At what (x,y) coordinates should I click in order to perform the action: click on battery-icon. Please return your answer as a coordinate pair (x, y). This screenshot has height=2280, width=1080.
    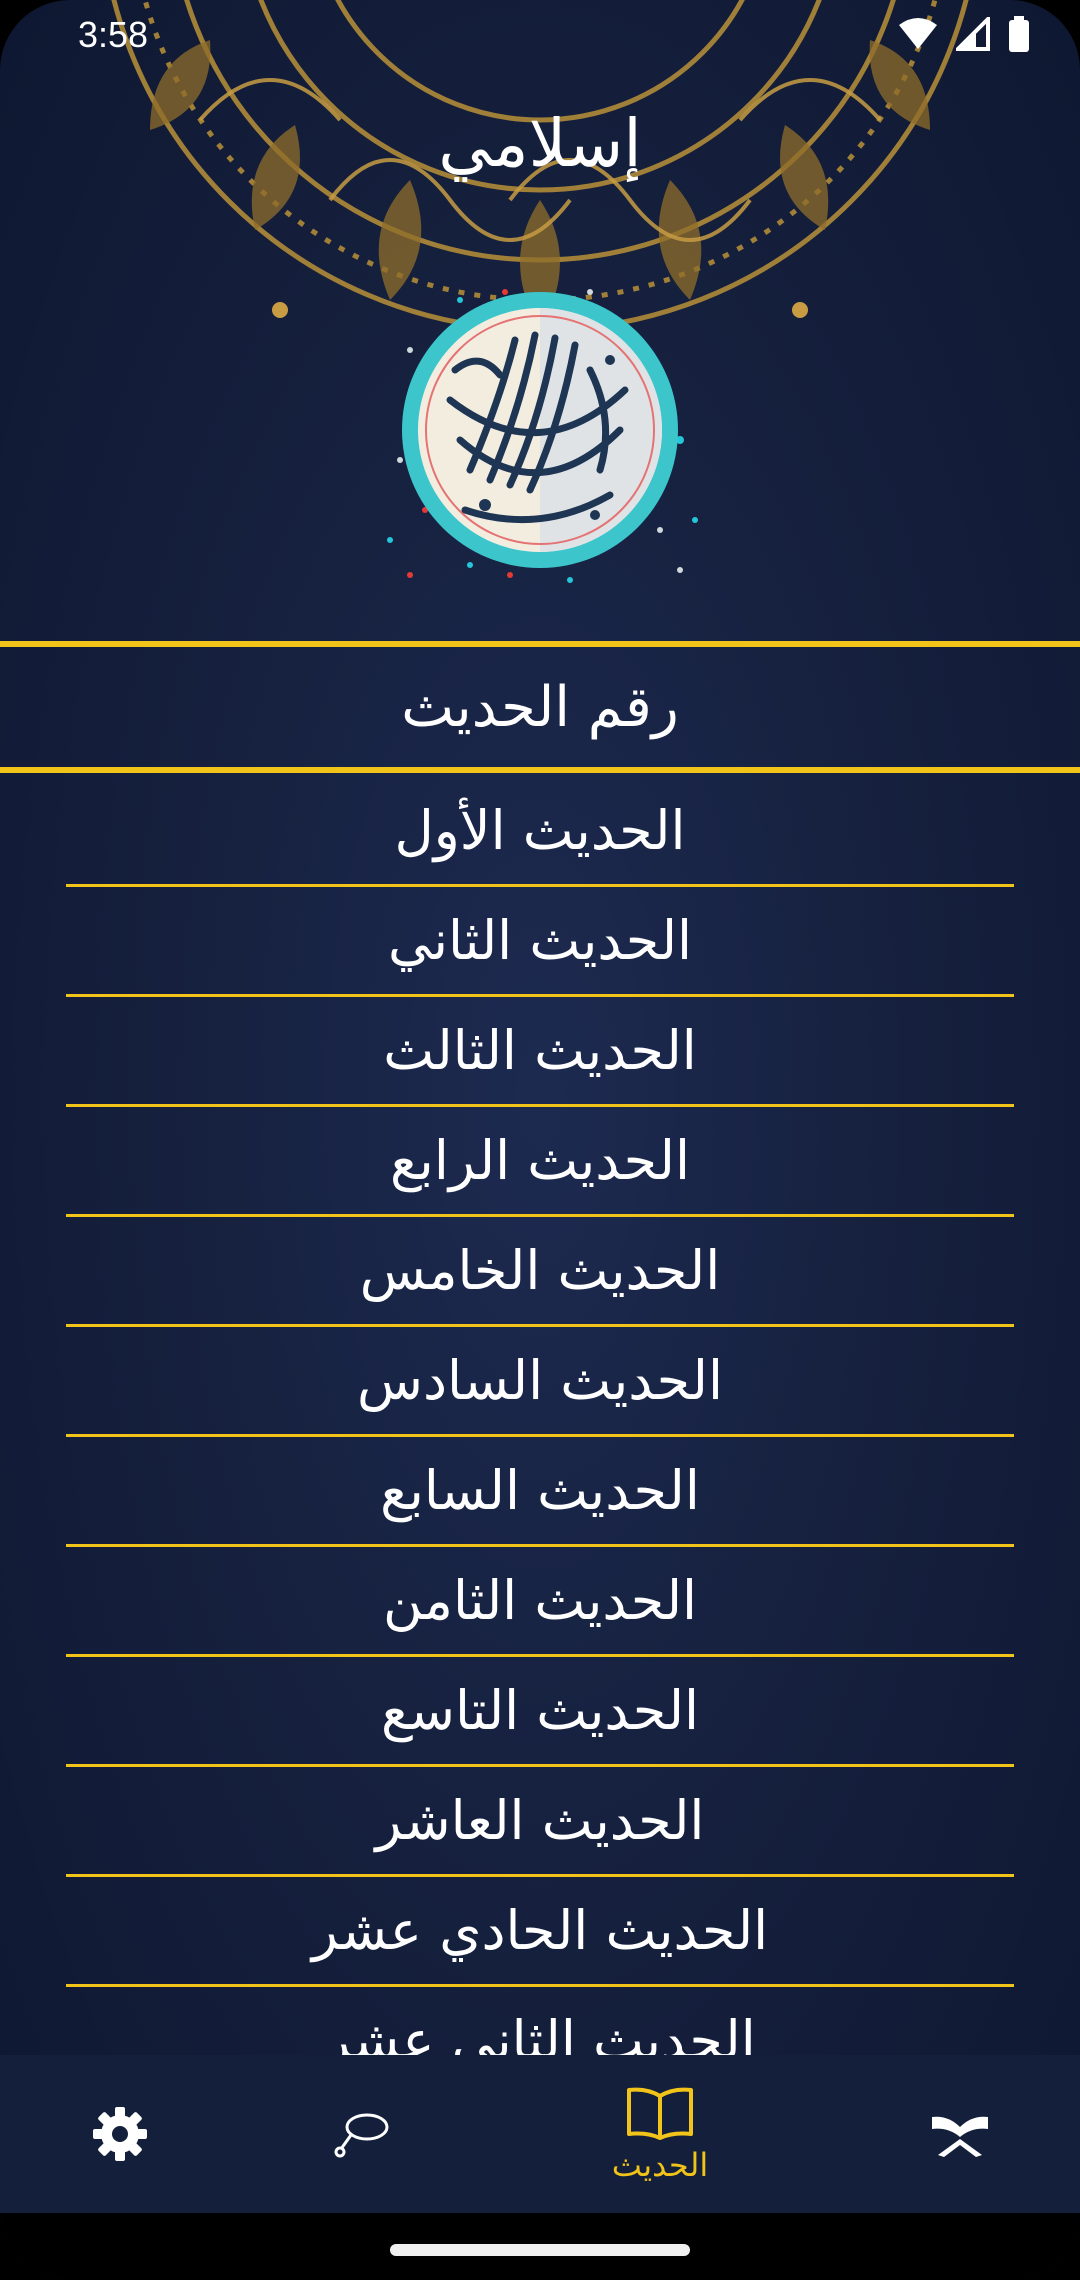
    Looking at the image, I should click on (1019, 34).